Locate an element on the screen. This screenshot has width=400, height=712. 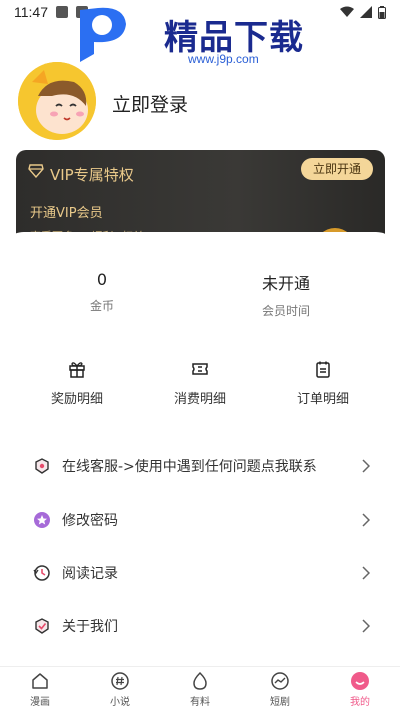
menu-label: 关于我们 is located at coordinates (90, 627).